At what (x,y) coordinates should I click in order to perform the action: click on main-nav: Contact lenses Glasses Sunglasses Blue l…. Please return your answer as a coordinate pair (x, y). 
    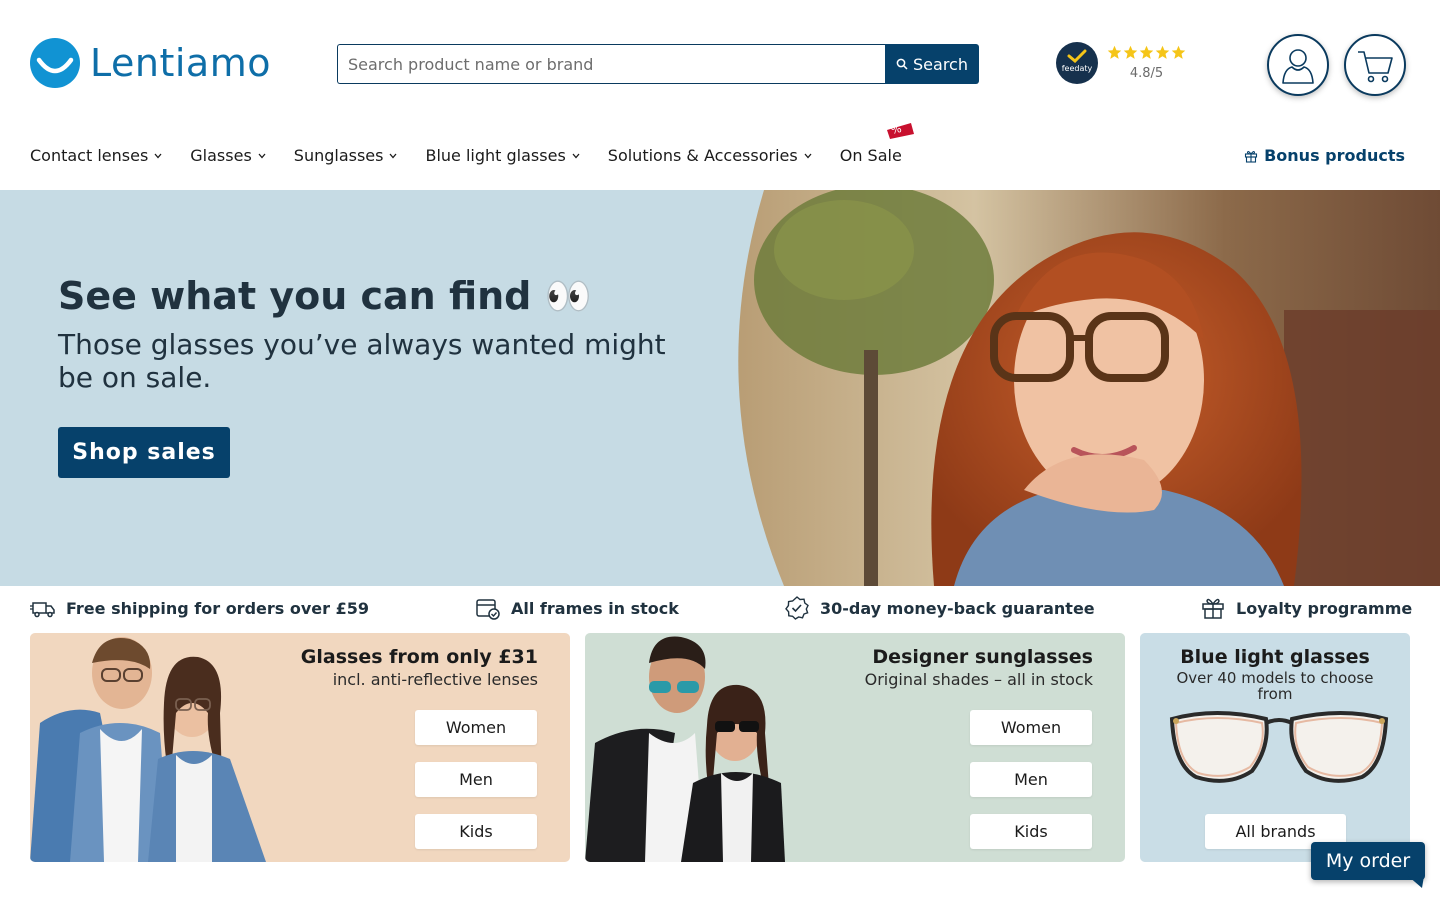
    Looking at the image, I should click on (480, 143).